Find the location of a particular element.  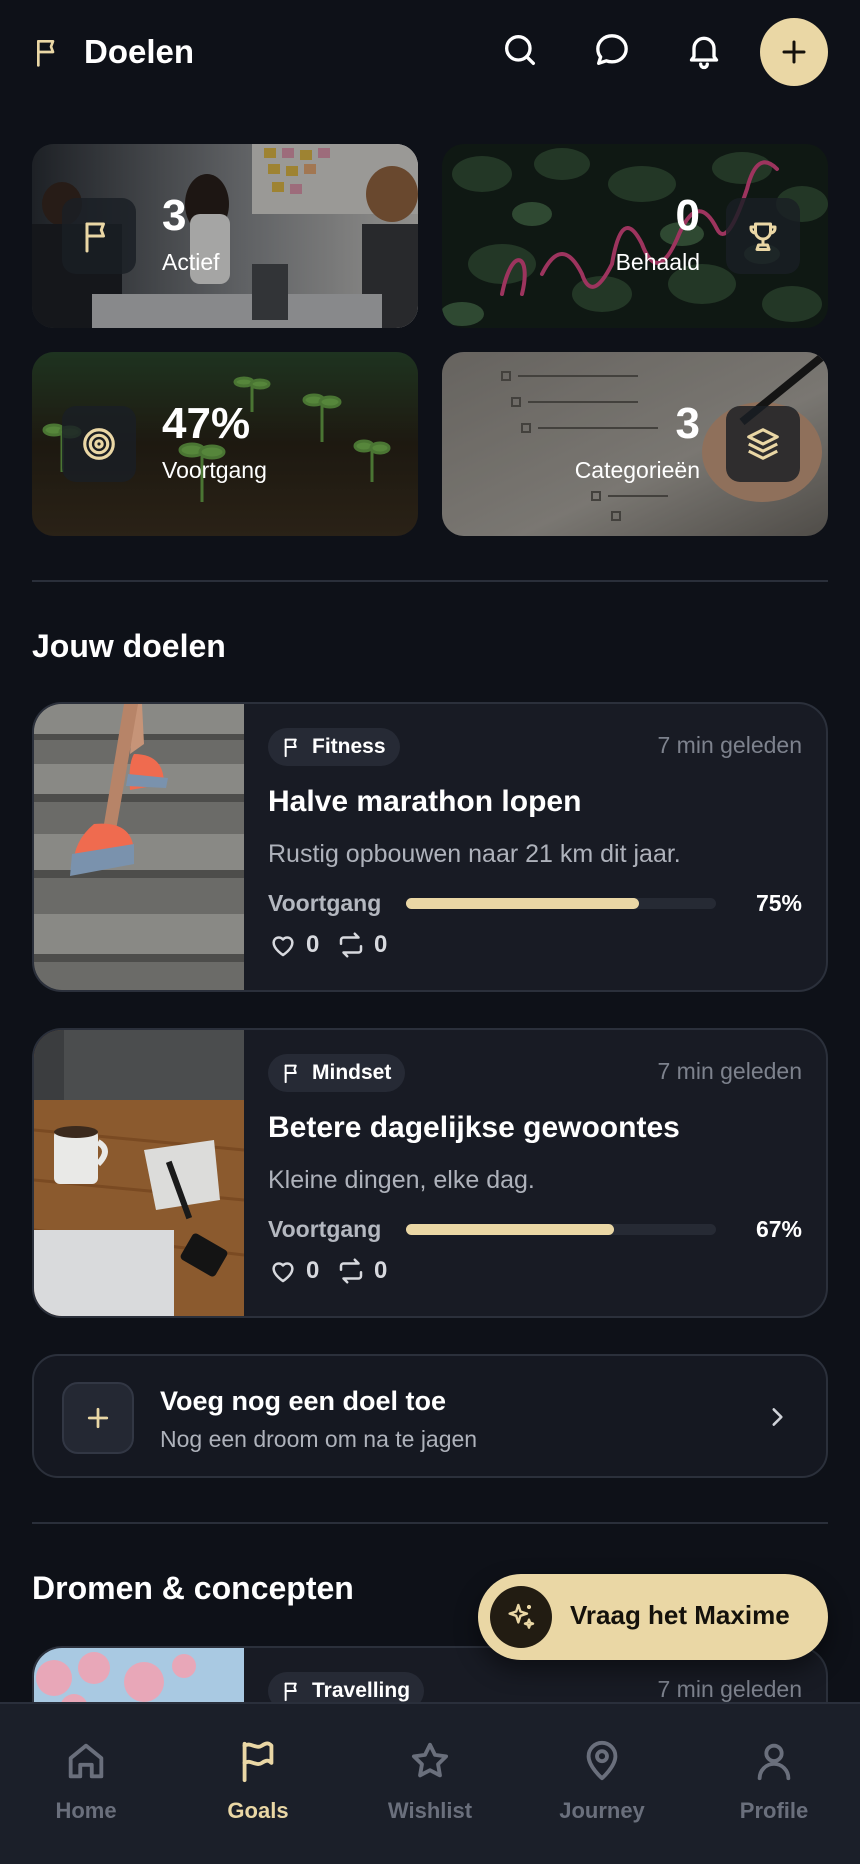

layers-icon is located at coordinates (763, 444).